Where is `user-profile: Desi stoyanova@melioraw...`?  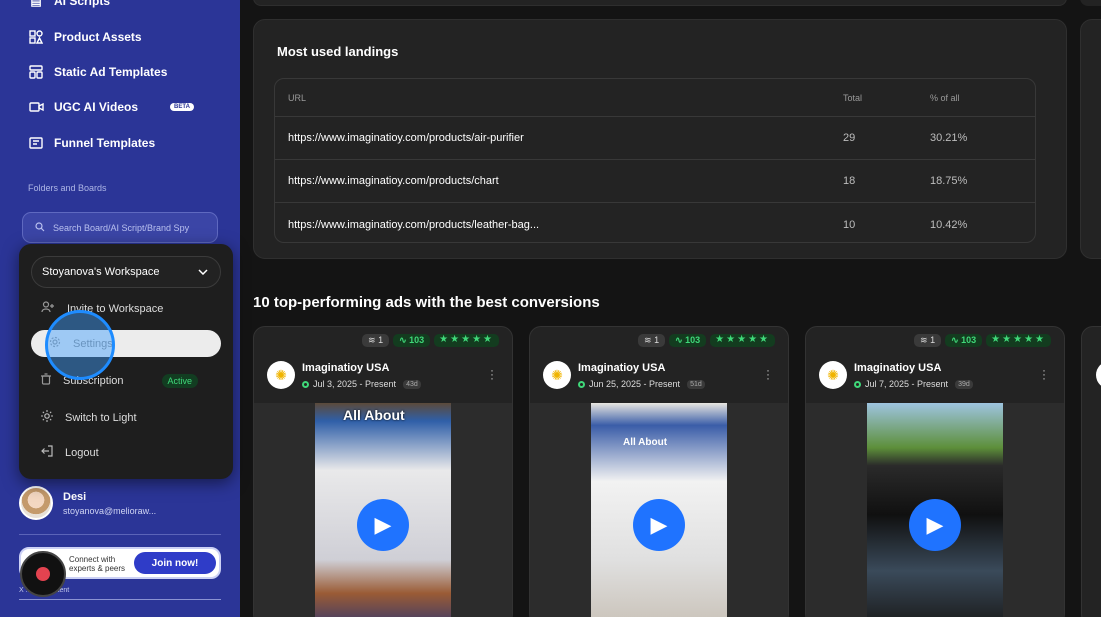 user-profile: Desi stoyanova@melioraw... is located at coordinates (87, 503).